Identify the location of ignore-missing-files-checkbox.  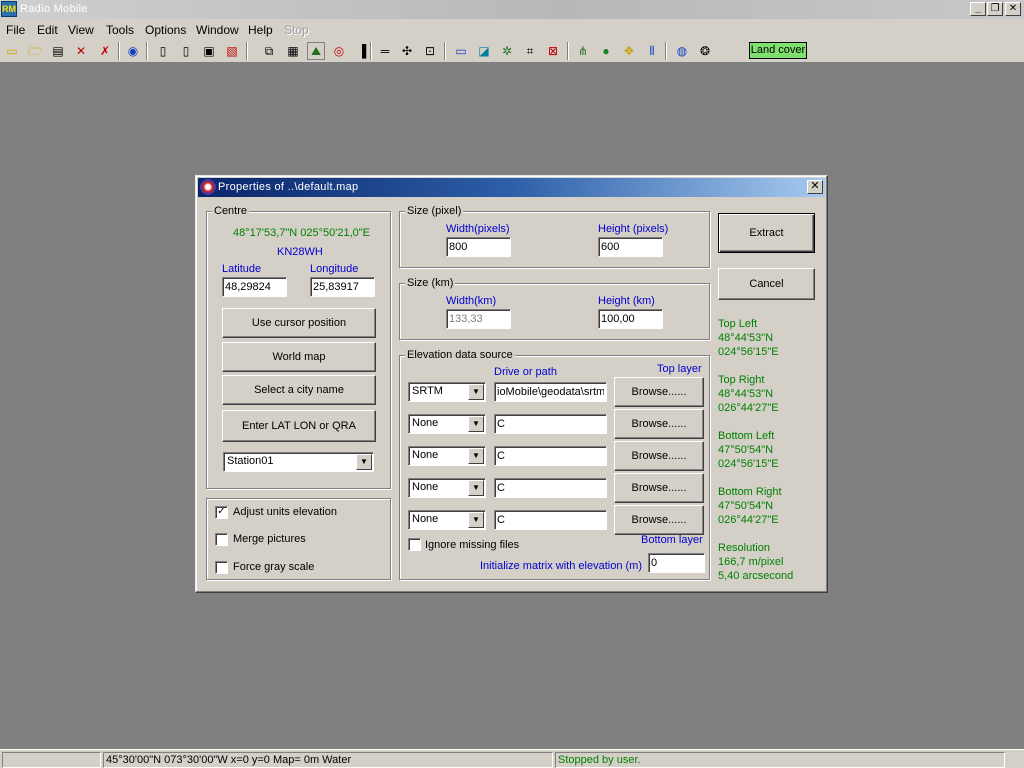
(414, 544).